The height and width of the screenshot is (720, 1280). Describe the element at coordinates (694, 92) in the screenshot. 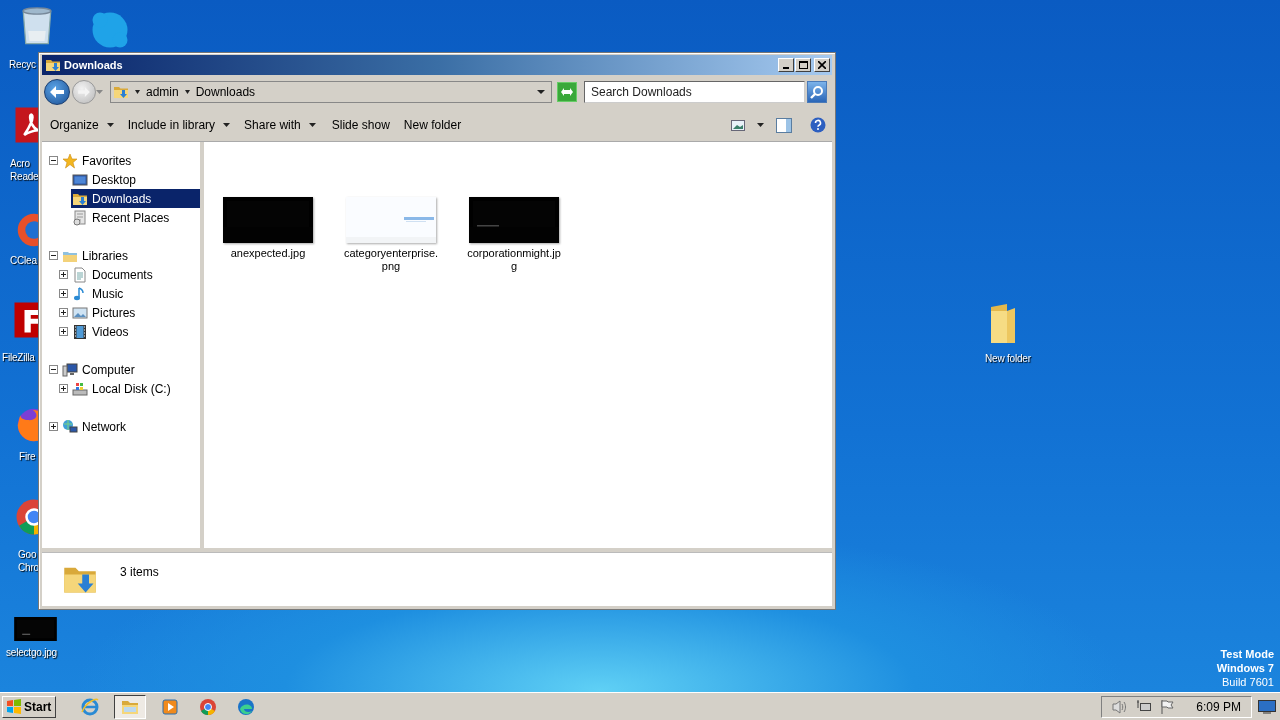

I see `search-field: Search Downloads` at that location.